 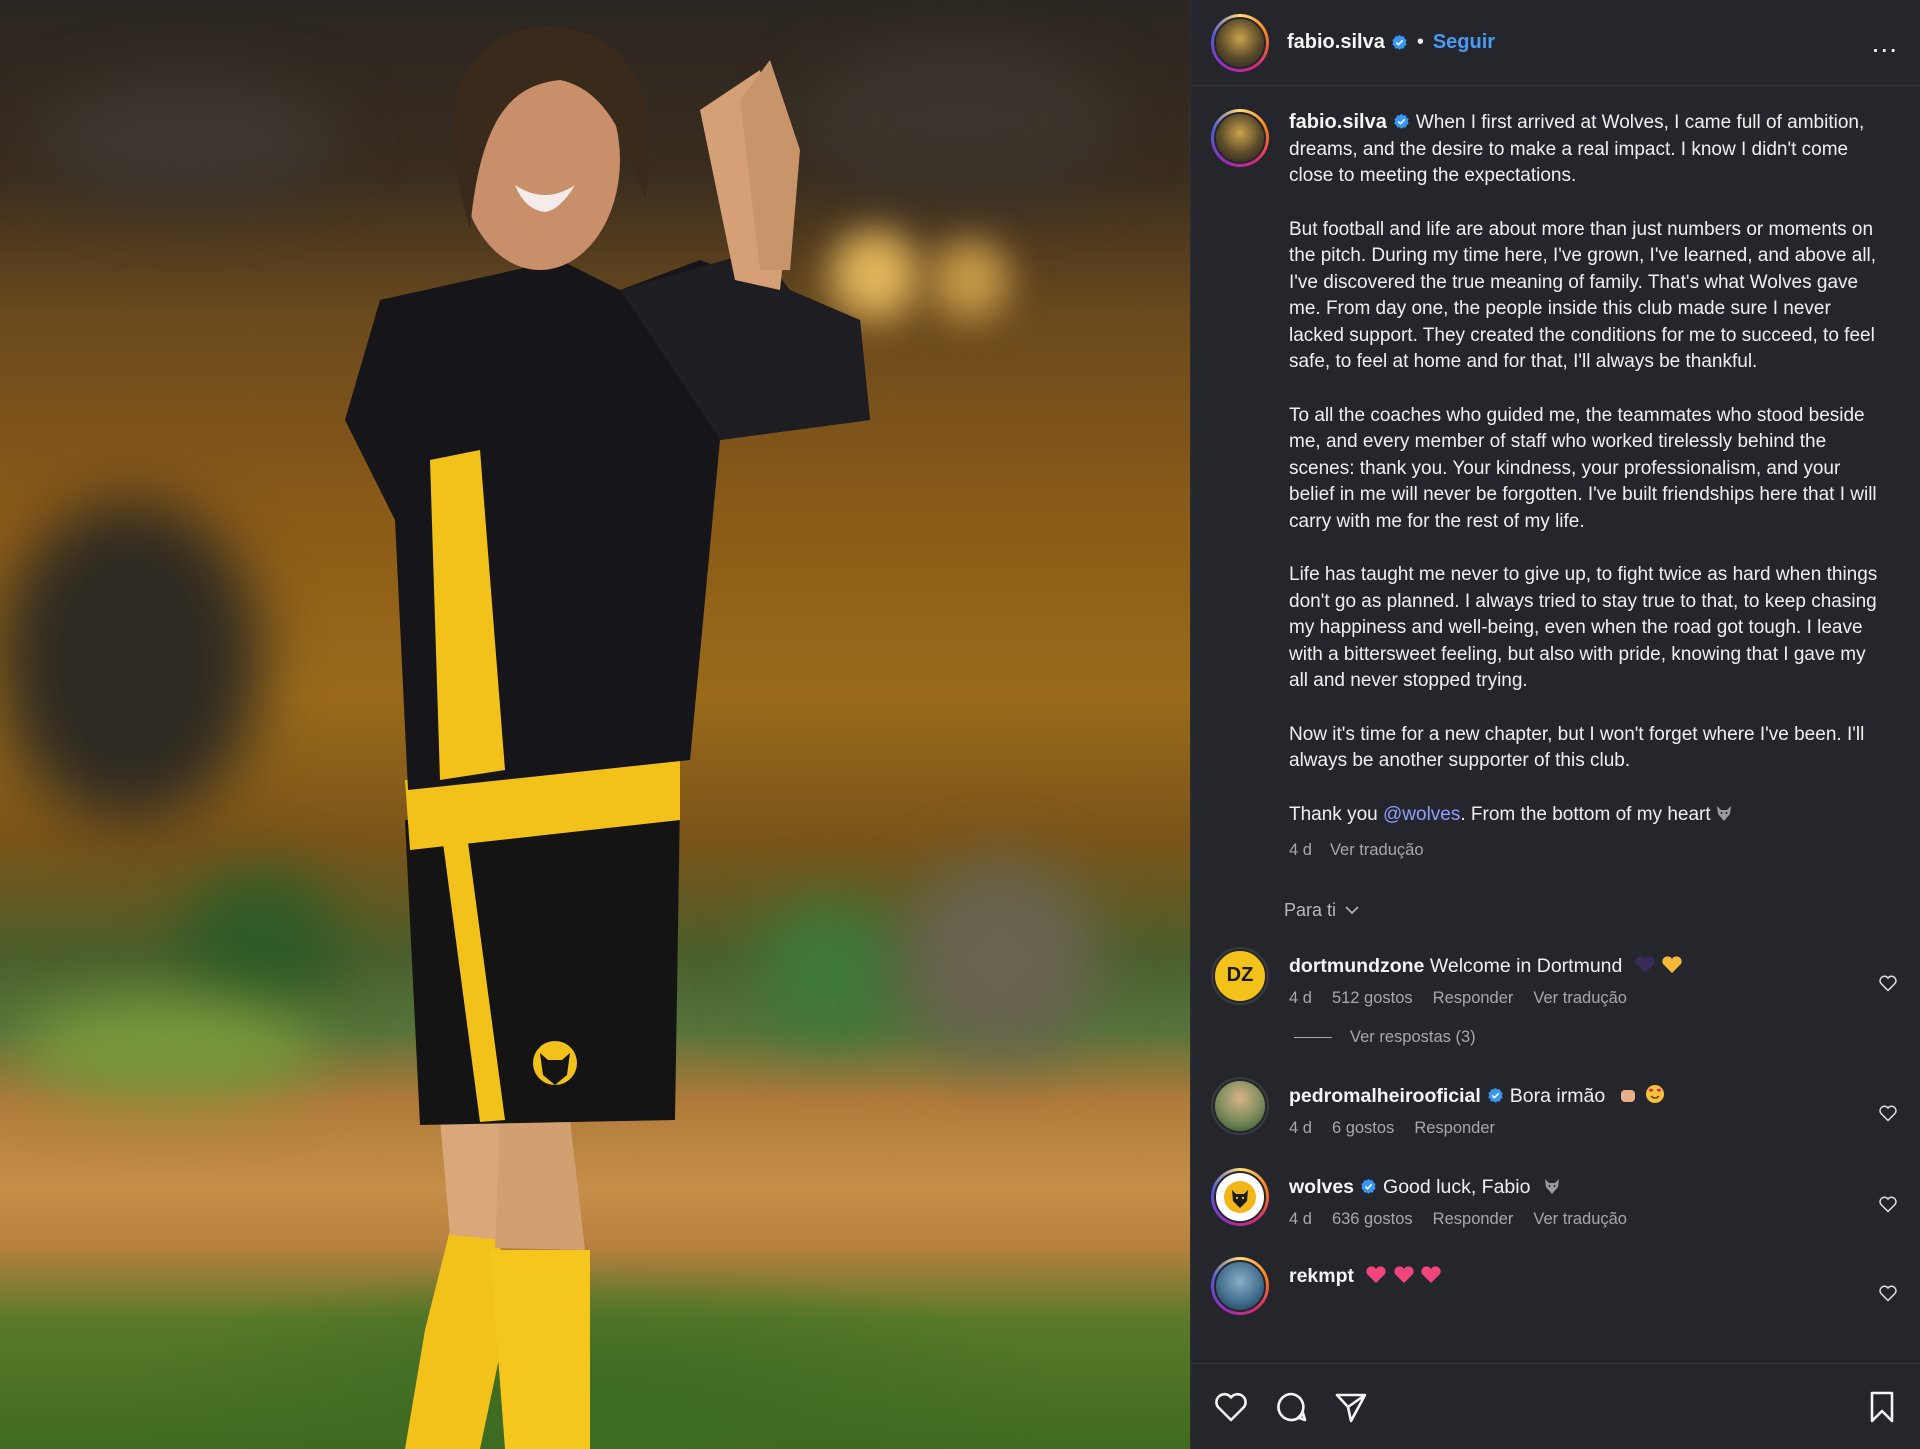 What do you see at coordinates (1672, 964) in the screenshot?
I see `yellow-heart-emoji-icon` at bounding box center [1672, 964].